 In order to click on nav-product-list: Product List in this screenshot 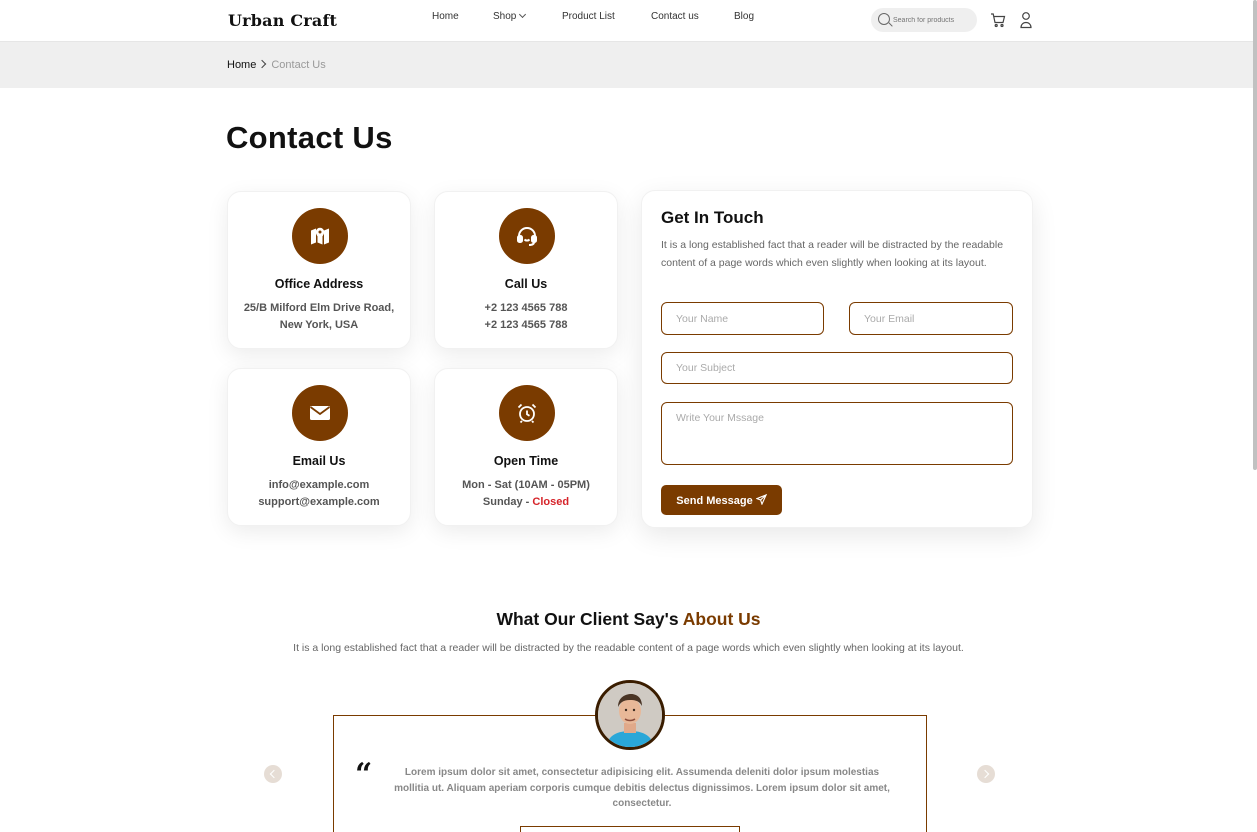, I will do `click(588, 16)`.